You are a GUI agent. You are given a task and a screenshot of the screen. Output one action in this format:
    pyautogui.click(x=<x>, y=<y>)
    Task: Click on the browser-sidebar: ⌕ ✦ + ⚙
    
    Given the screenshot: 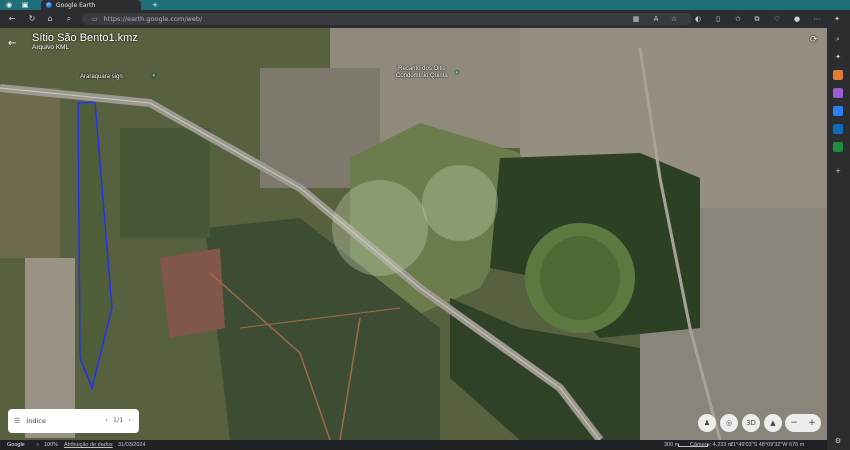 What is the action you would take?
    pyautogui.click(x=838, y=239)
    